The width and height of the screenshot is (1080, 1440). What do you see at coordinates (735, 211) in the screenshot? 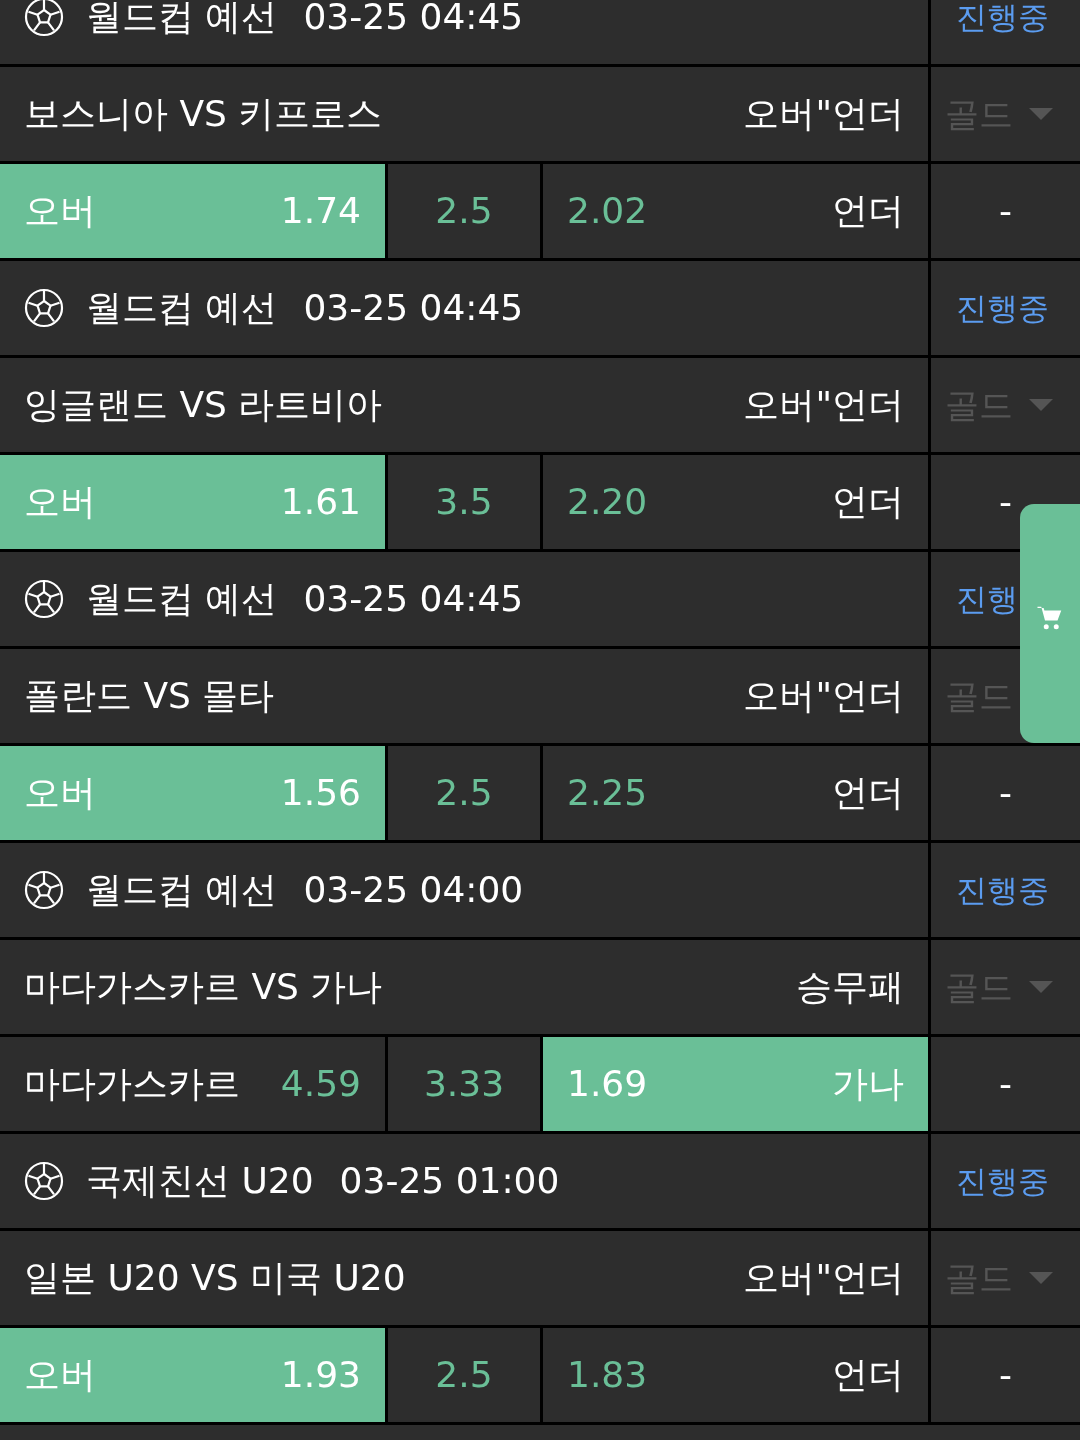
I see `odds-option: 2.02 언더` at bounding box center [735, 211].